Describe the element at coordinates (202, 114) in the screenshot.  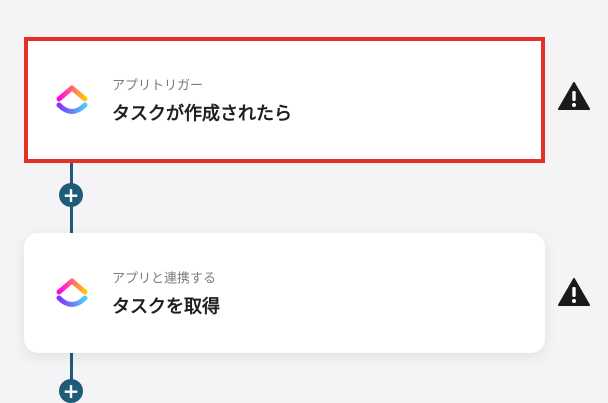
I see `step-title: タスクが作成されたら` at that location.